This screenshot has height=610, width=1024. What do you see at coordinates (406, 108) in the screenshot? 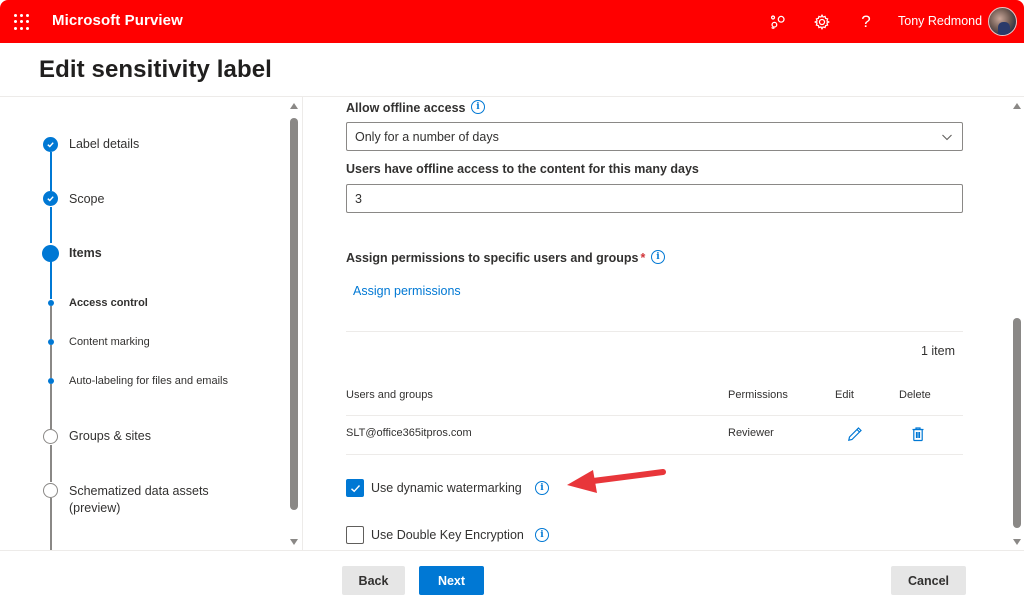
I see `offline-access-label: Allow offline access` at bounding box center [406, 108].